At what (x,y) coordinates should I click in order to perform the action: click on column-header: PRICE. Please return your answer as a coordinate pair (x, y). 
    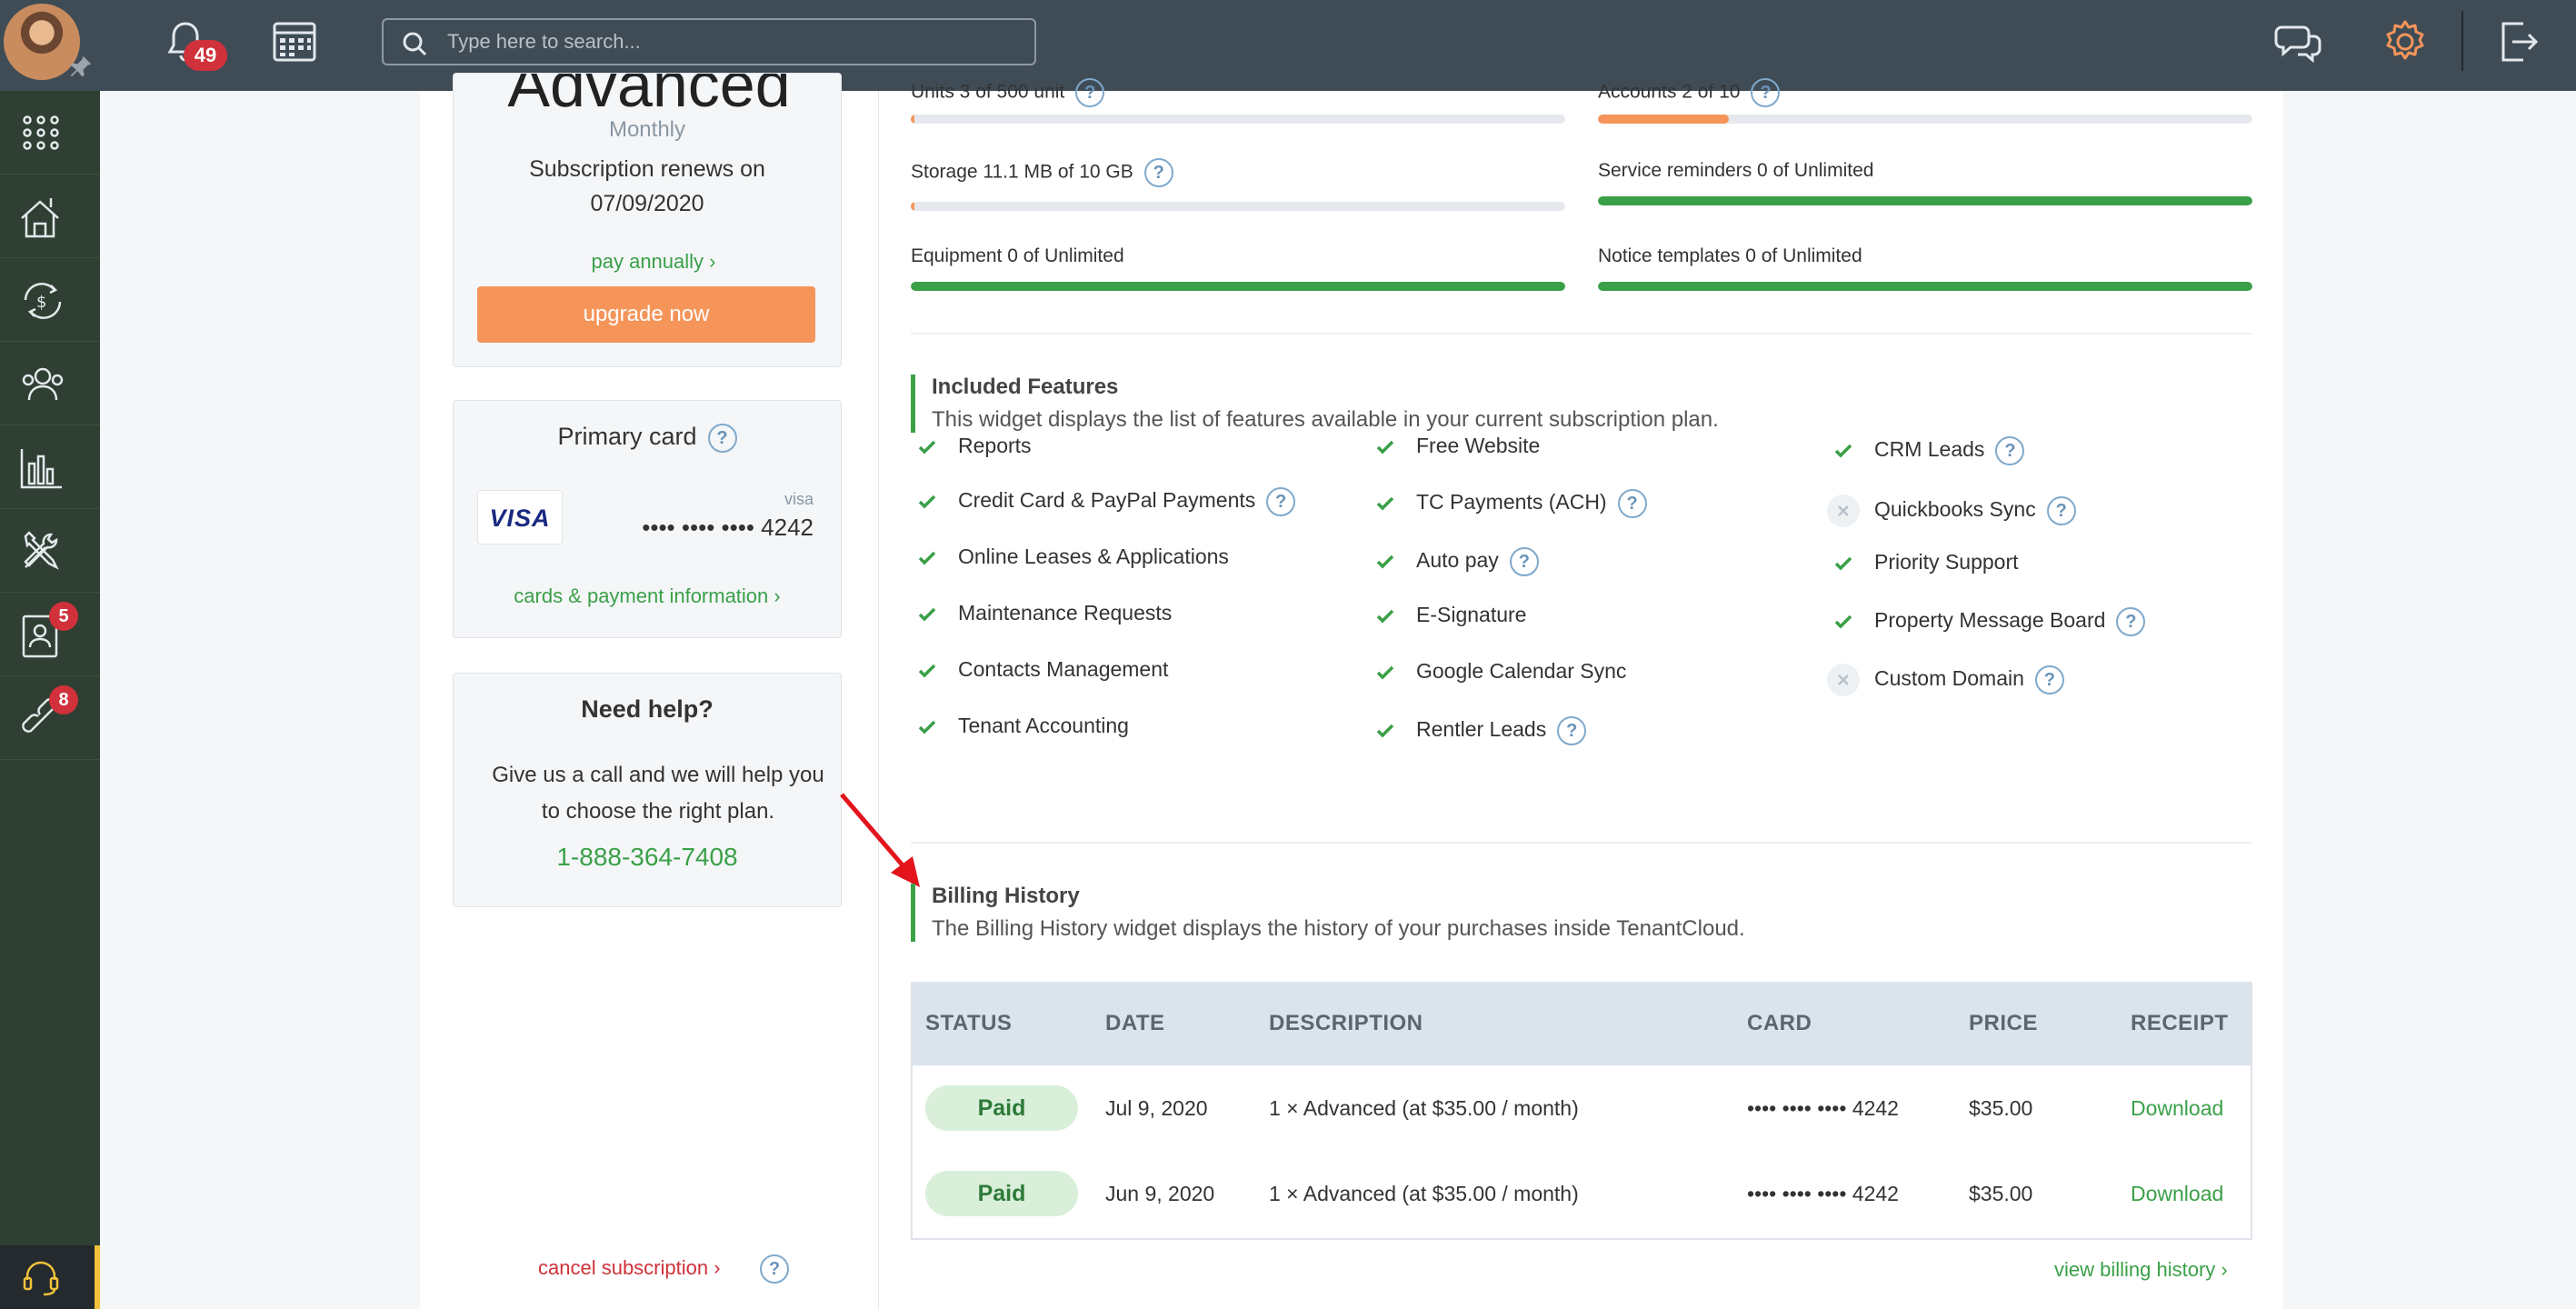
    Looking at the image, I should click on (2003, 1024).